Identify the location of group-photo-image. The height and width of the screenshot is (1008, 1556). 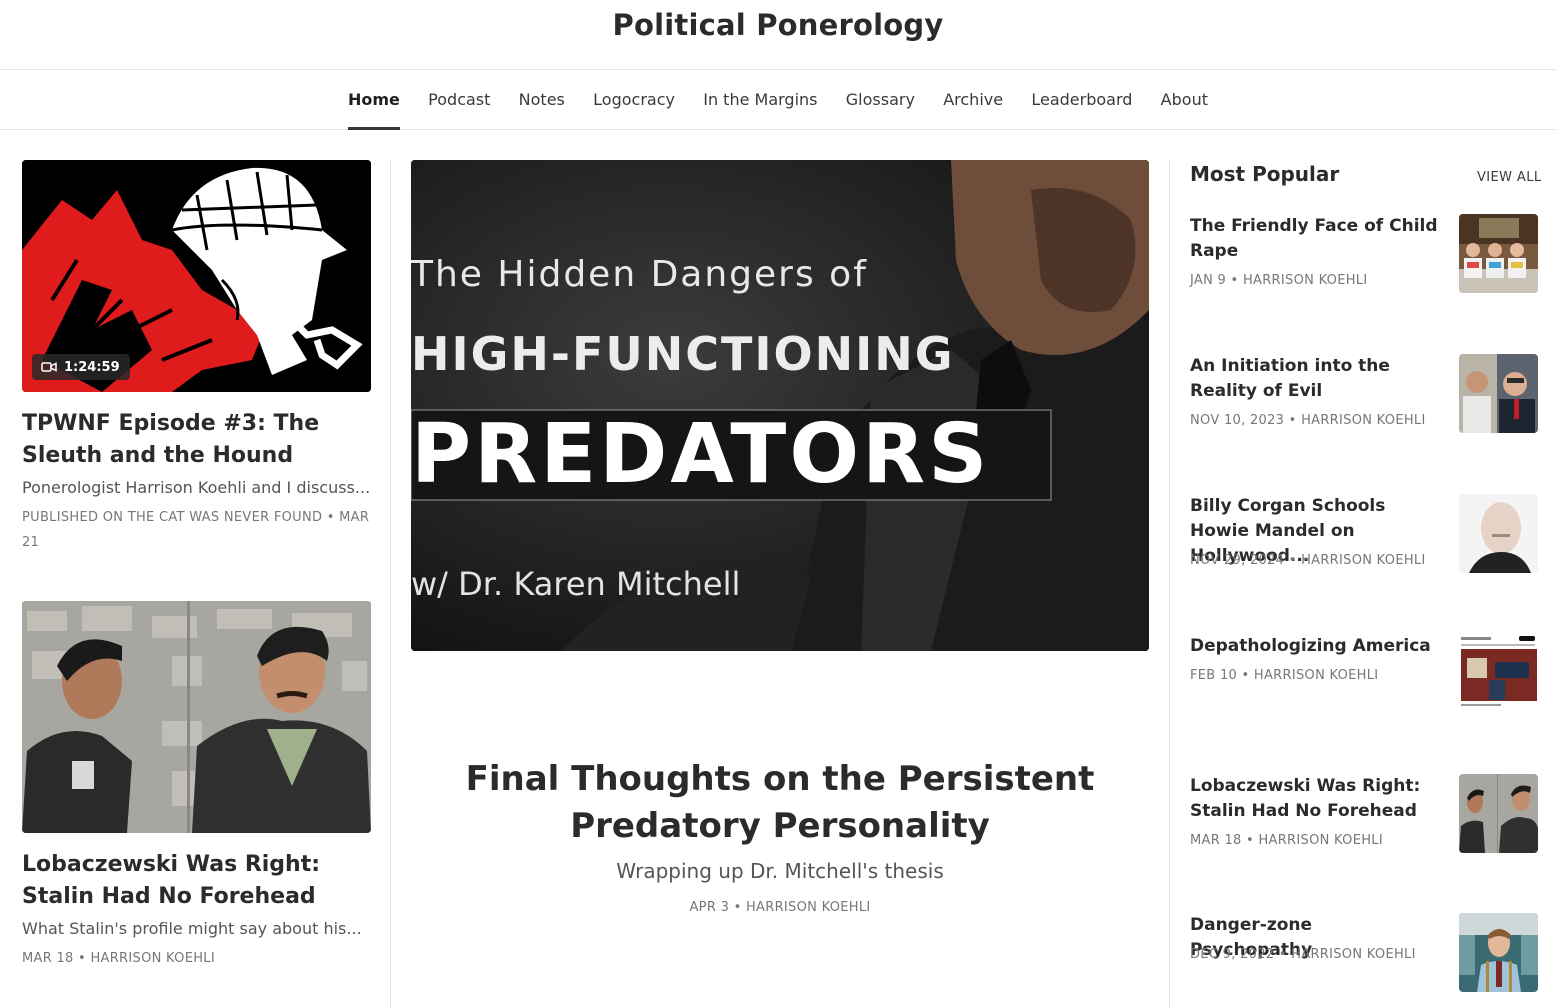
(1498, 253).